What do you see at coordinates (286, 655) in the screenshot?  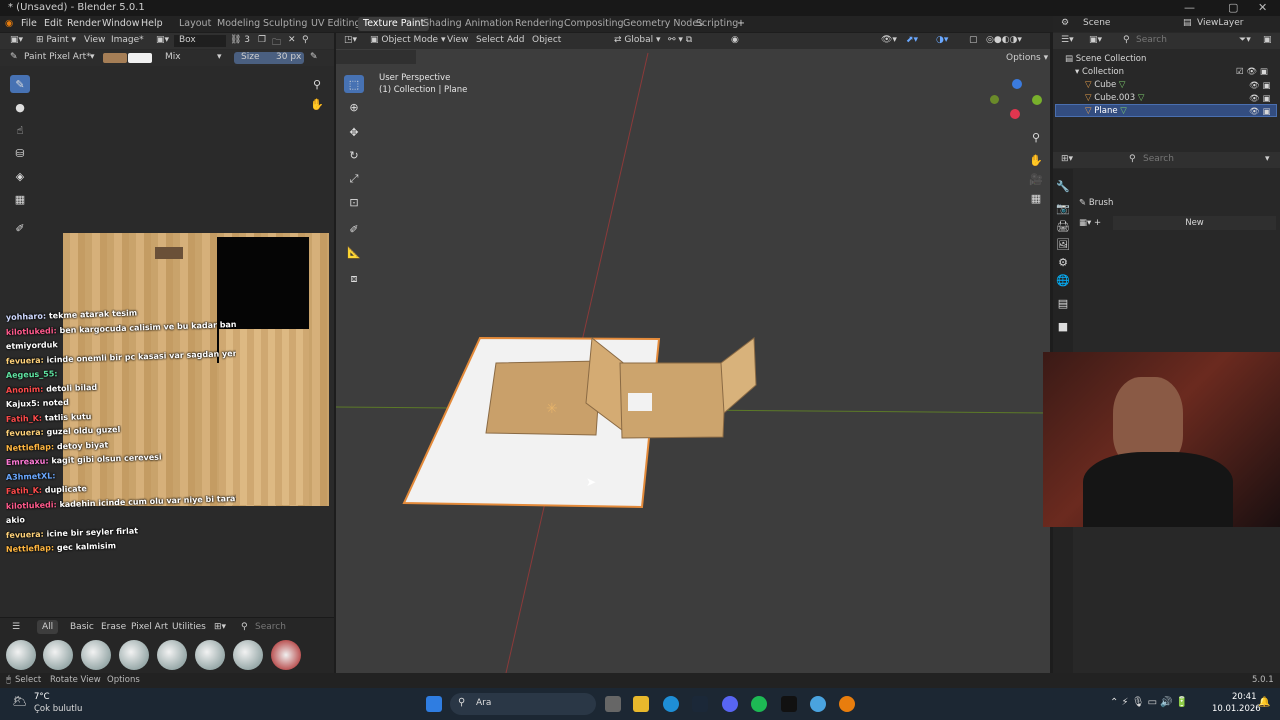 I see `eraser-brush-thumbnail` at bounding box center [286, 655].